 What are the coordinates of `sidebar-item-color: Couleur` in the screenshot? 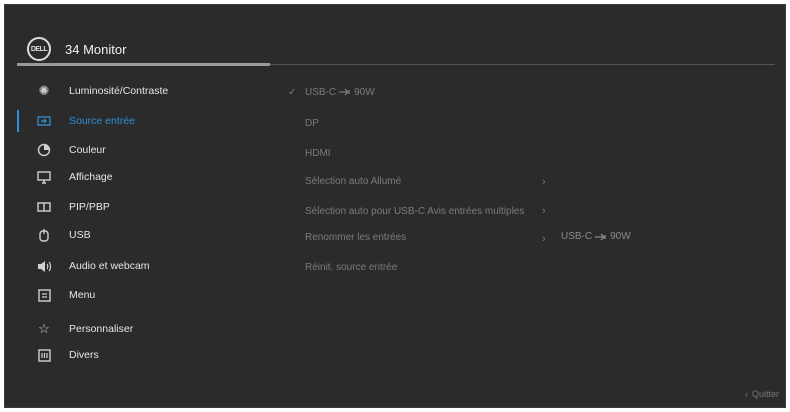 It's located at (146, 150).